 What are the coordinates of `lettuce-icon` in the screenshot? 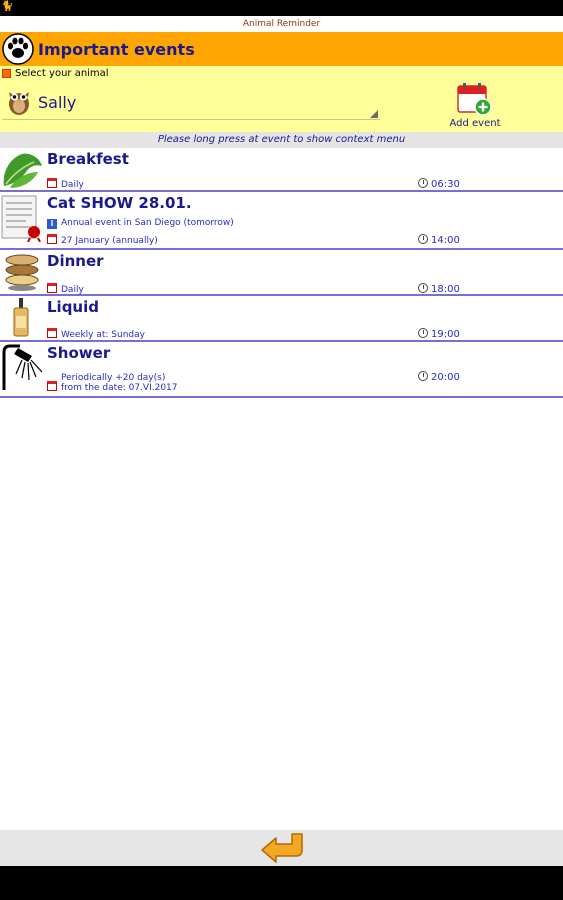 It's located at (22, 170).